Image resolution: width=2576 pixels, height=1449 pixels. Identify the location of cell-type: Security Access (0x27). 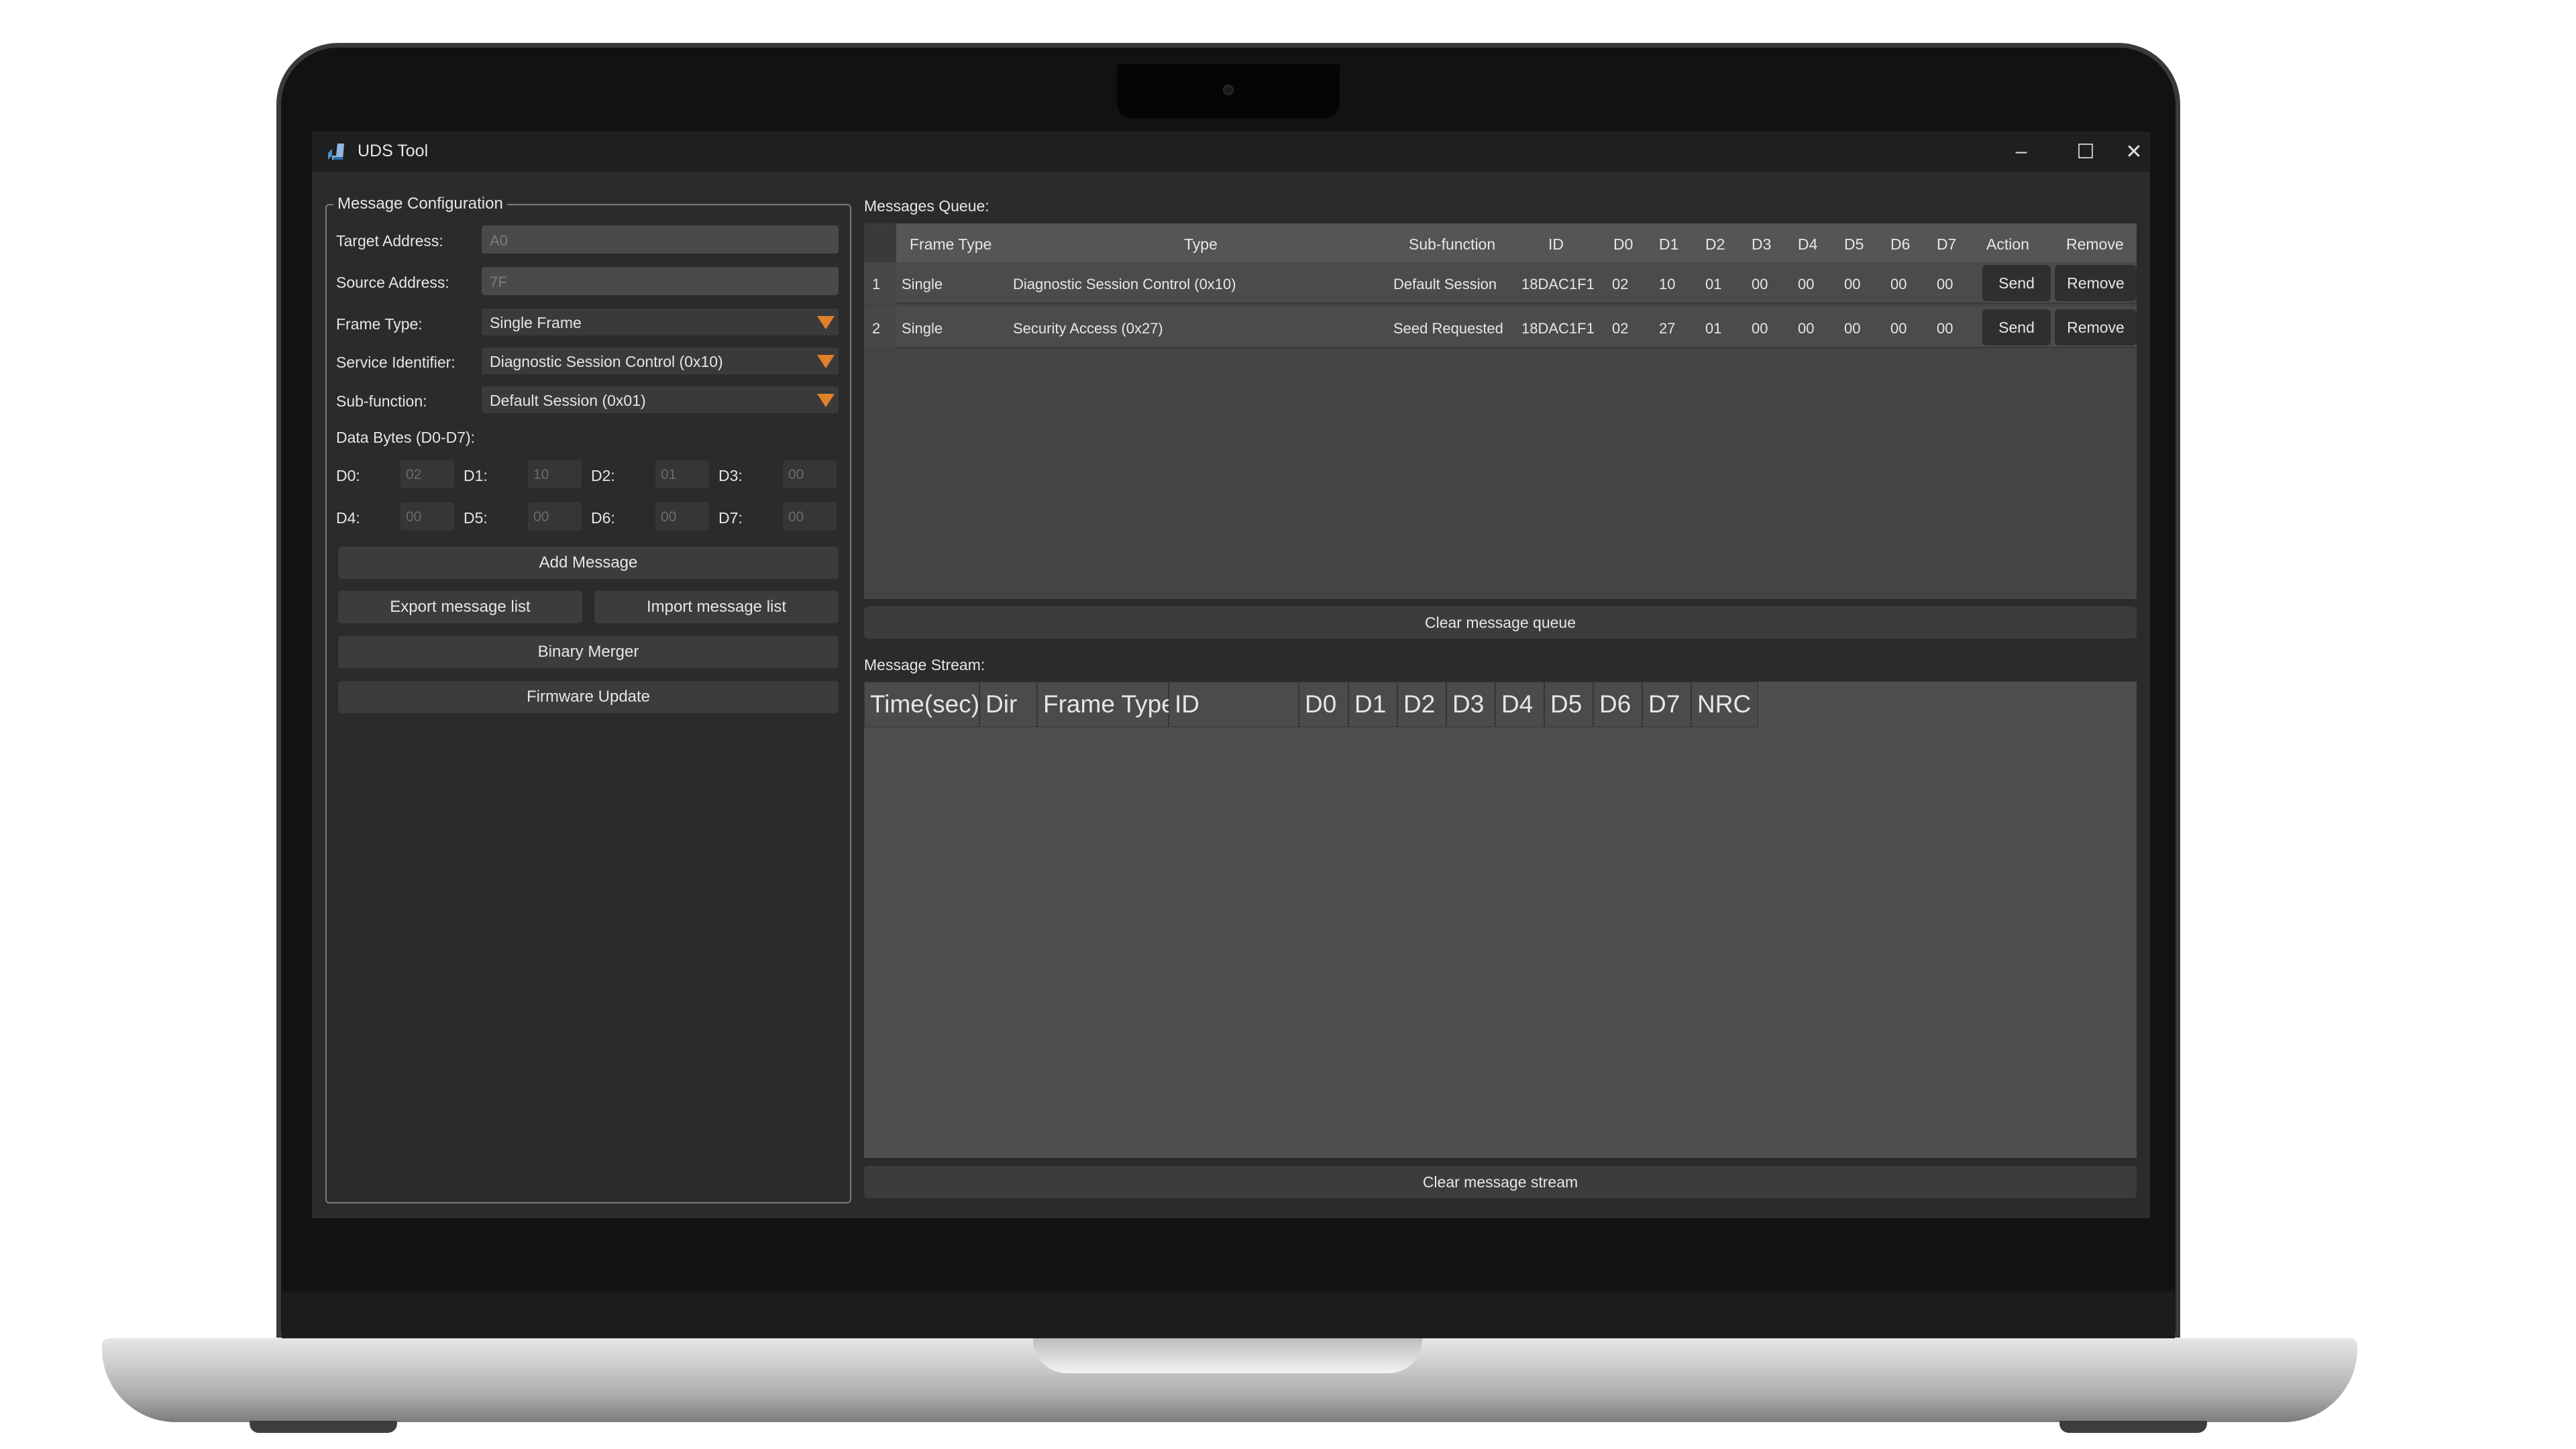
(1088, 328).